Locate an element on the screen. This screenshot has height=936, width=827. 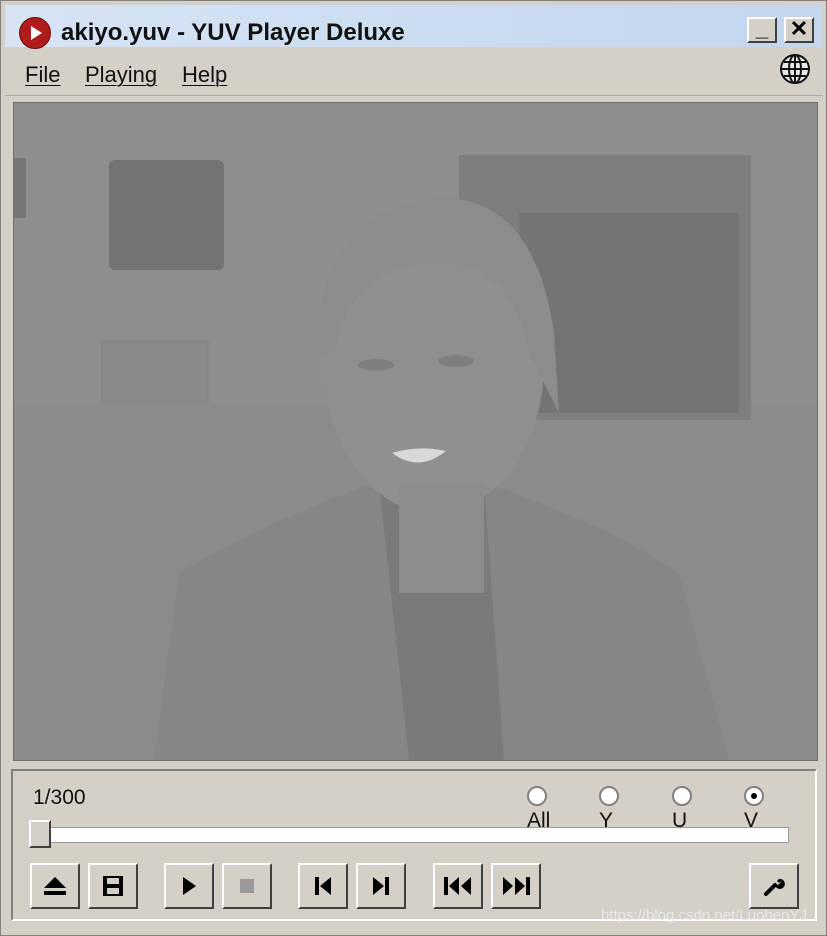
radio-all: All is located at coordinates (540, 808).